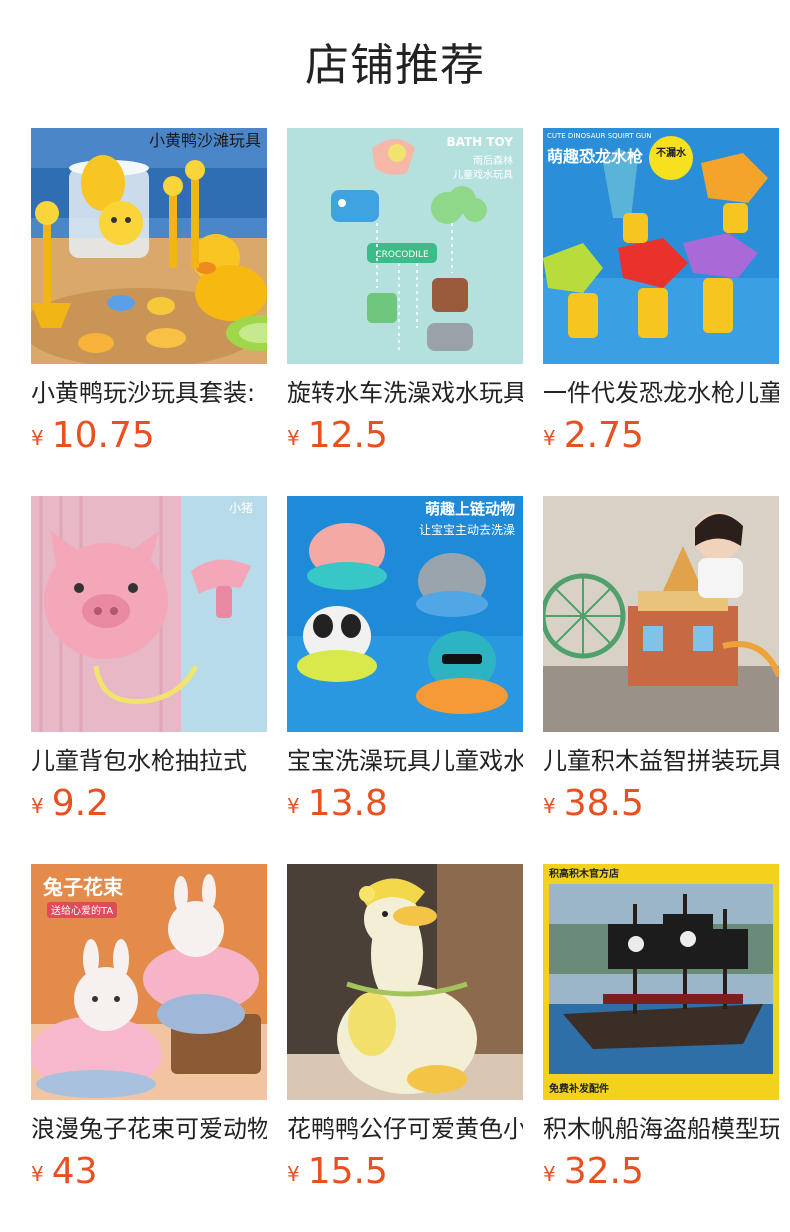 This screenshot has width=790, height=1232. What do you see at coordinates (405, 393) in the screenshot?
I see `product-name: 旋转水车洗澡戏水玩具` at bounding box center [405, 393].